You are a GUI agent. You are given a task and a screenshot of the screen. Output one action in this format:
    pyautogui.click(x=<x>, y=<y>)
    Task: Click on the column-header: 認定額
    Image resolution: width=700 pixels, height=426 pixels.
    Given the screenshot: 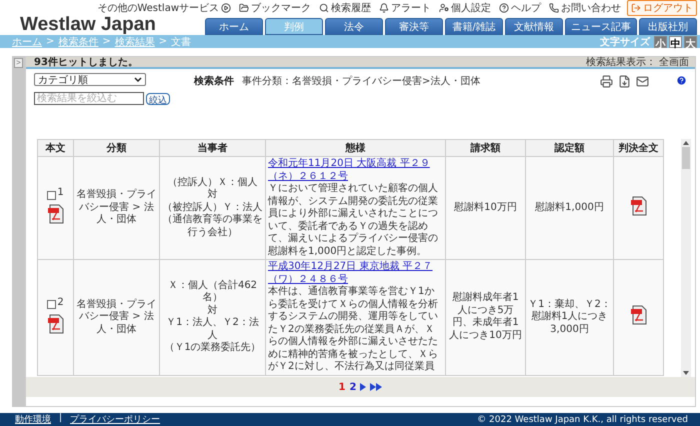 What is the action you would take?
    pyautogui.click(x=570, y=148)
    